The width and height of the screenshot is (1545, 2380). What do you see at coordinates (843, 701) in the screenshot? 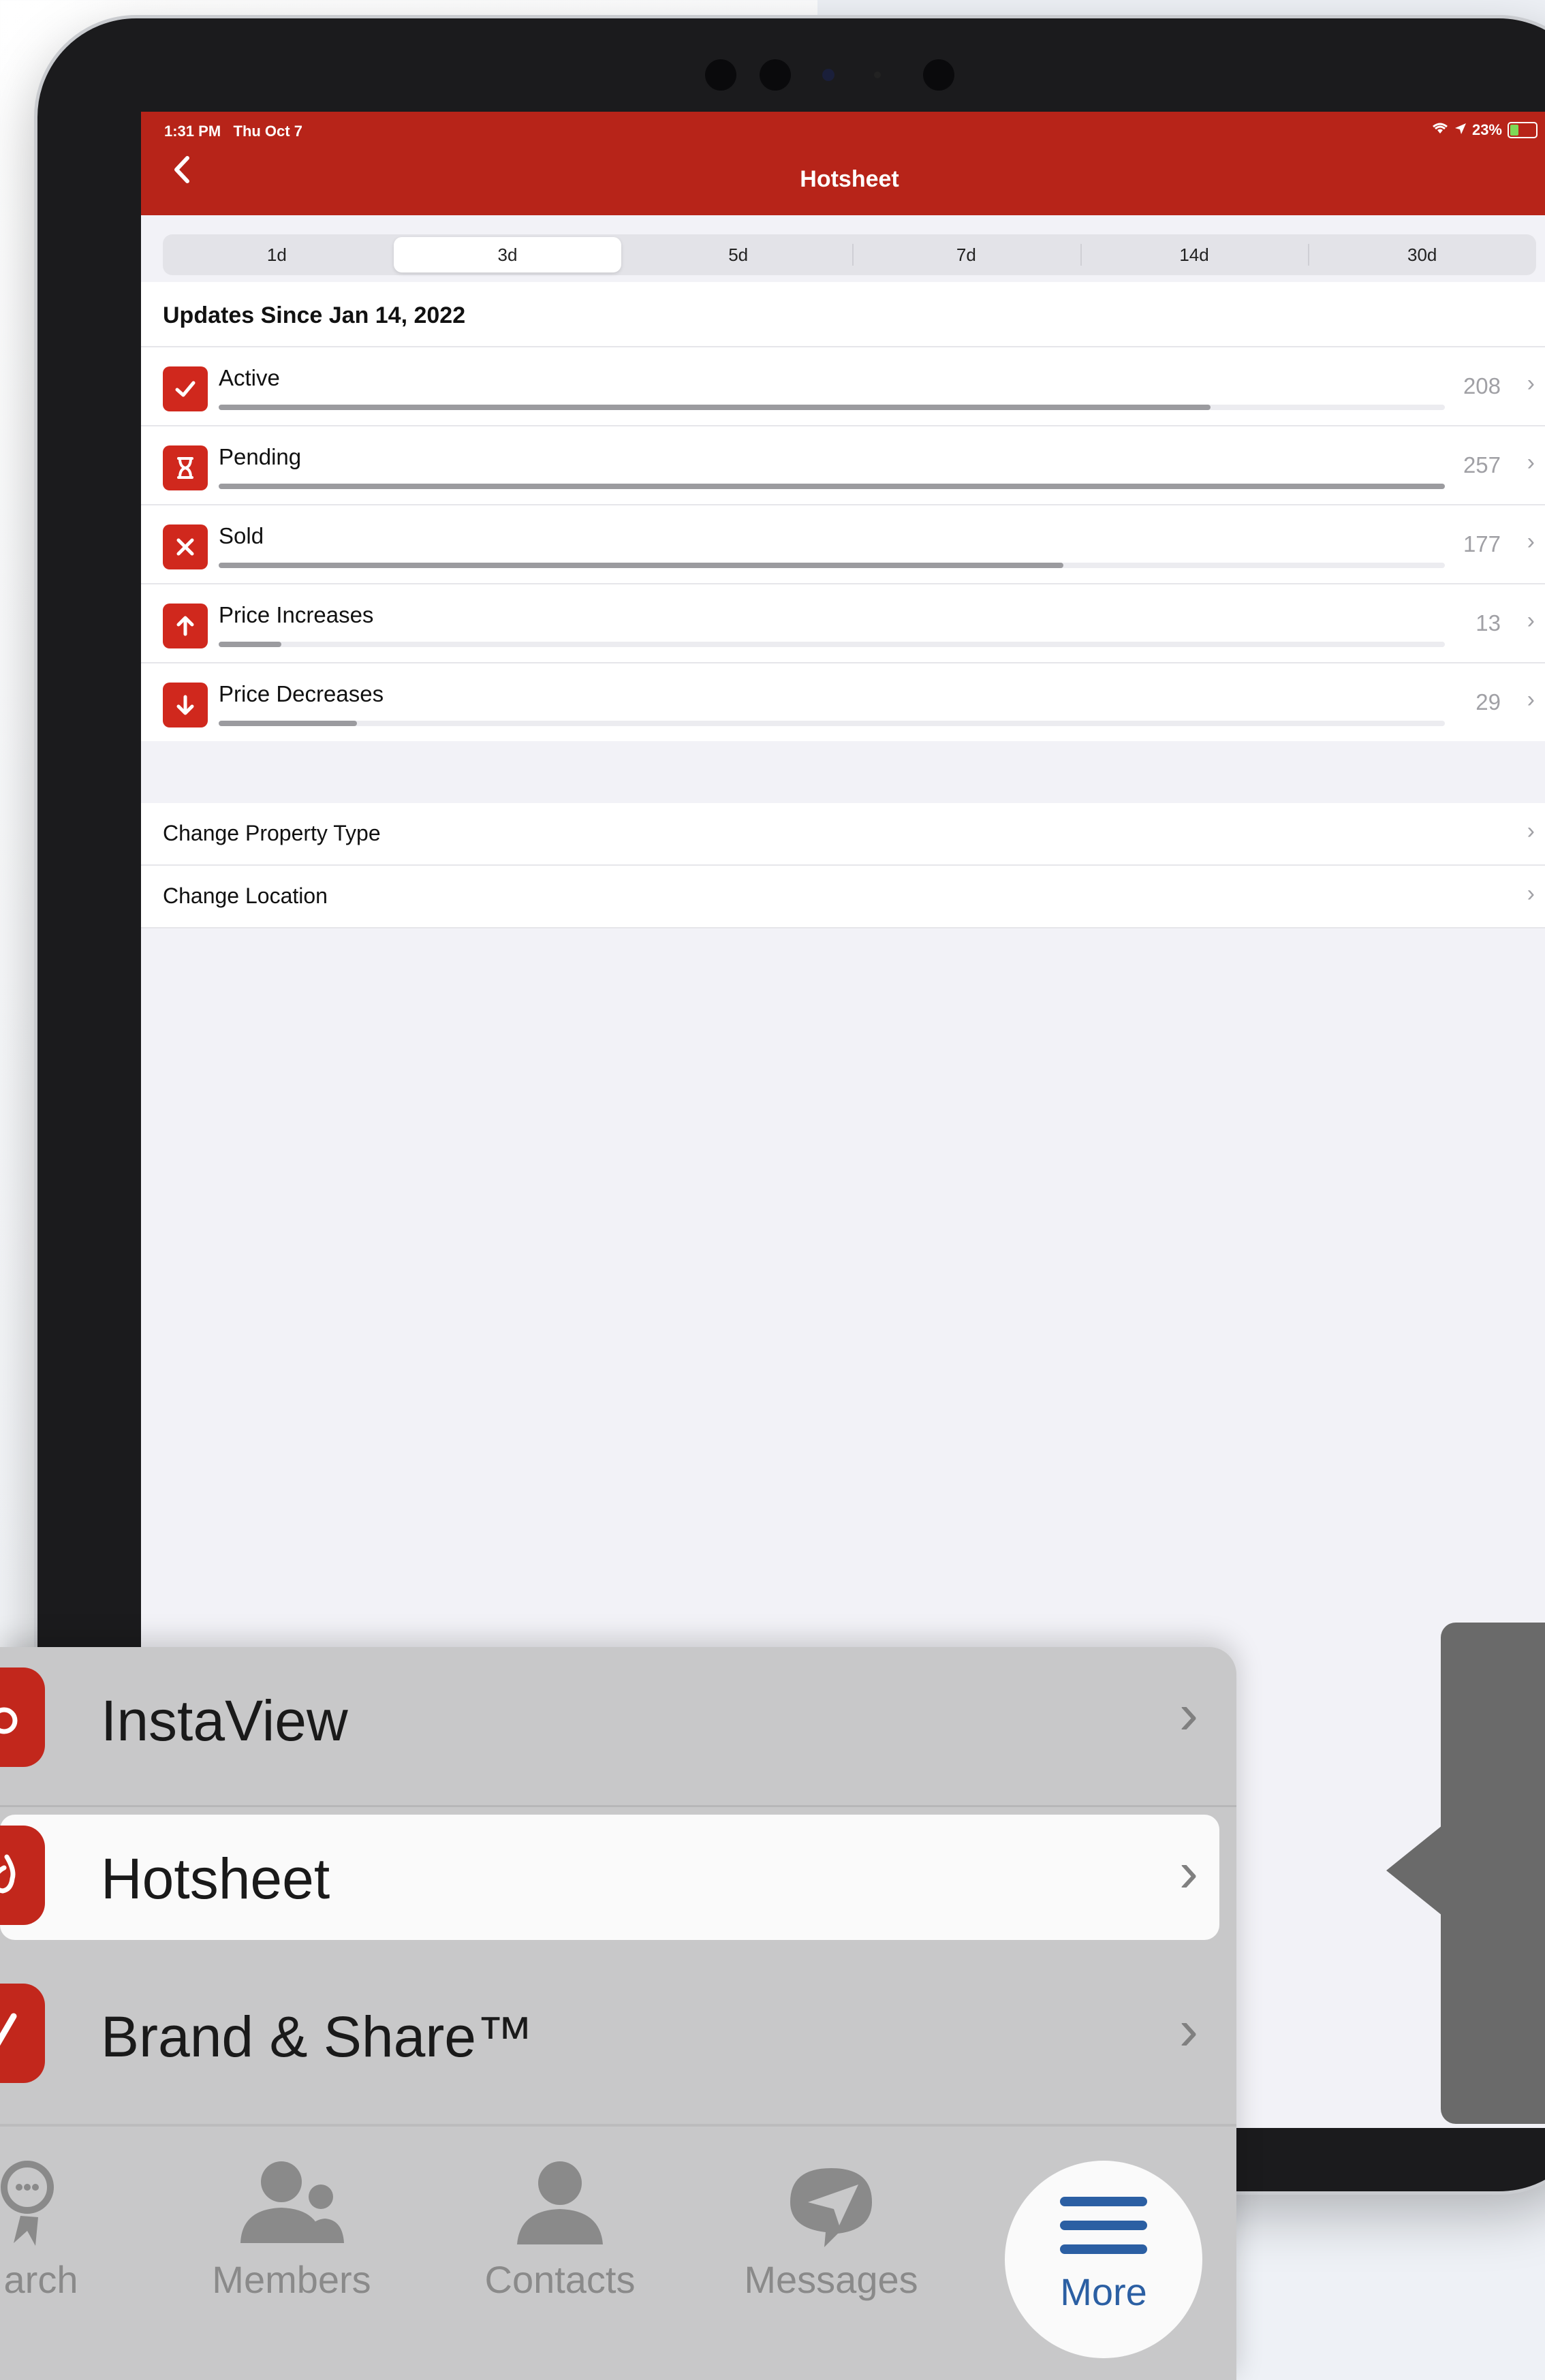
I see `update-row-price-decreases: Price Decreases 29 ›` at bounding box center [843, 701].